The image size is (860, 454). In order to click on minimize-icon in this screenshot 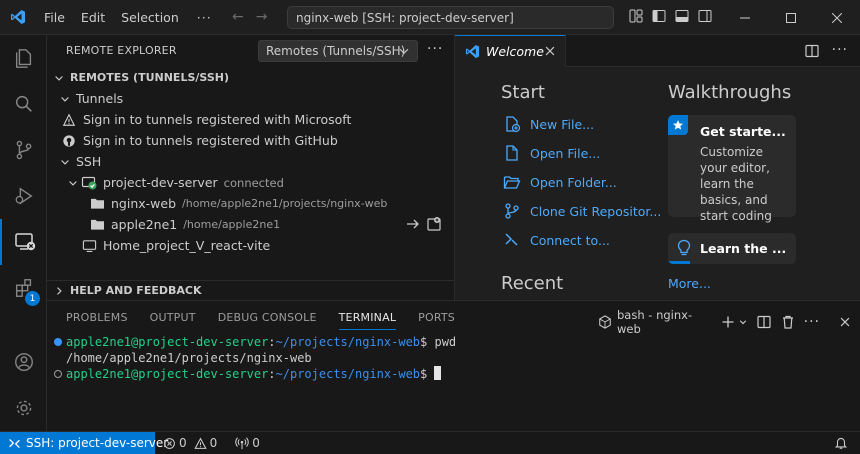, I will do `click(745, 17)`.